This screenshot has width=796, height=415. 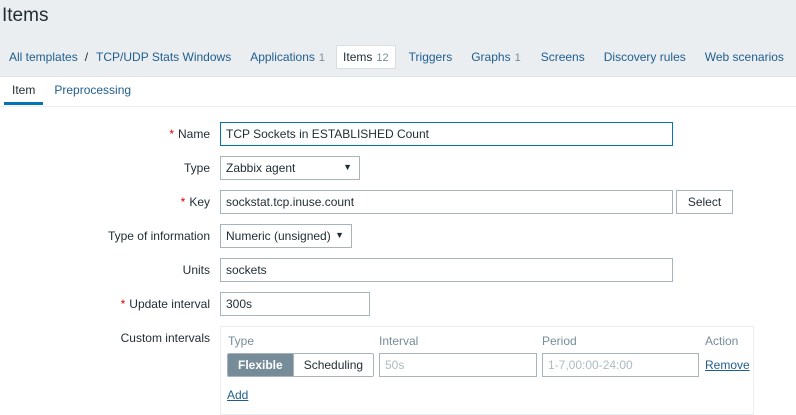 What do you see at coordinates (399, 341) in the screenshot?
I see `ci-header-interval: Interval` at bounding box center [399, 341].